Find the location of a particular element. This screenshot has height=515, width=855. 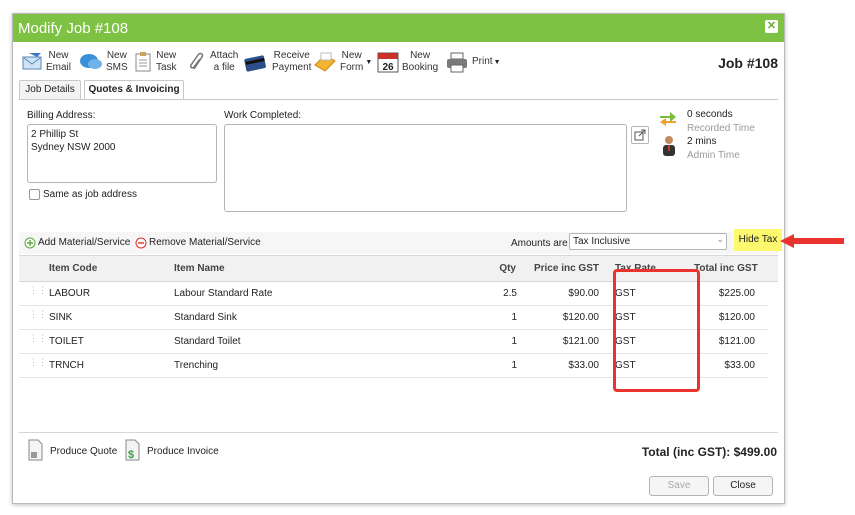

cell-item-name: Trenching is located at coordinates (196, 365).